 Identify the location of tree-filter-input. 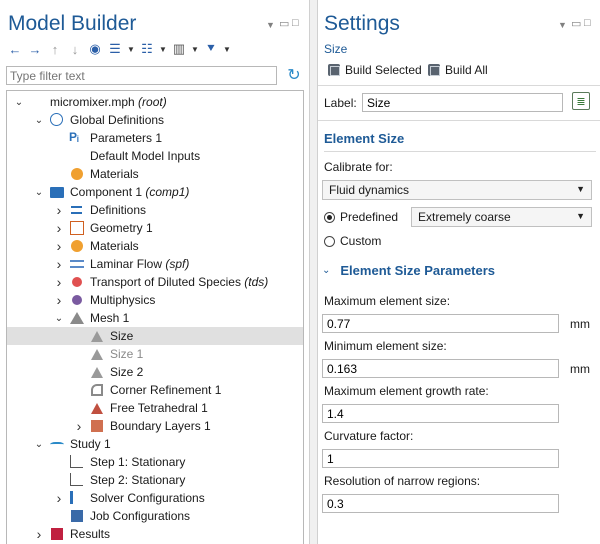
(141, 75).